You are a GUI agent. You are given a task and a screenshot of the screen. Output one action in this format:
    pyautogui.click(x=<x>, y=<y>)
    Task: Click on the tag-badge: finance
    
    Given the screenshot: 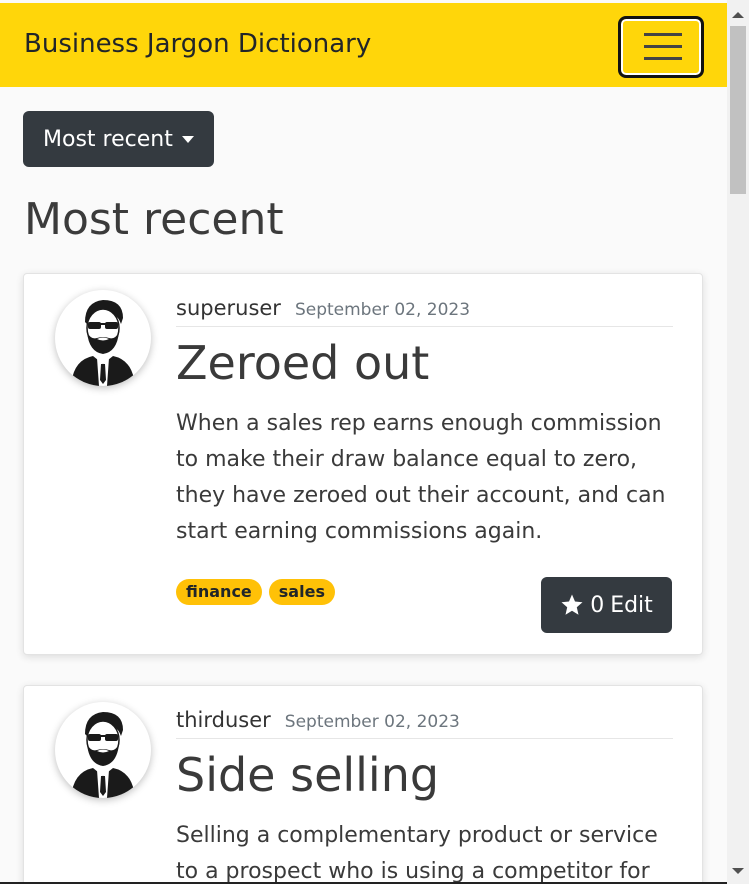 What is the action you would take?
    pyautogui.click(x=219, y=592)
    